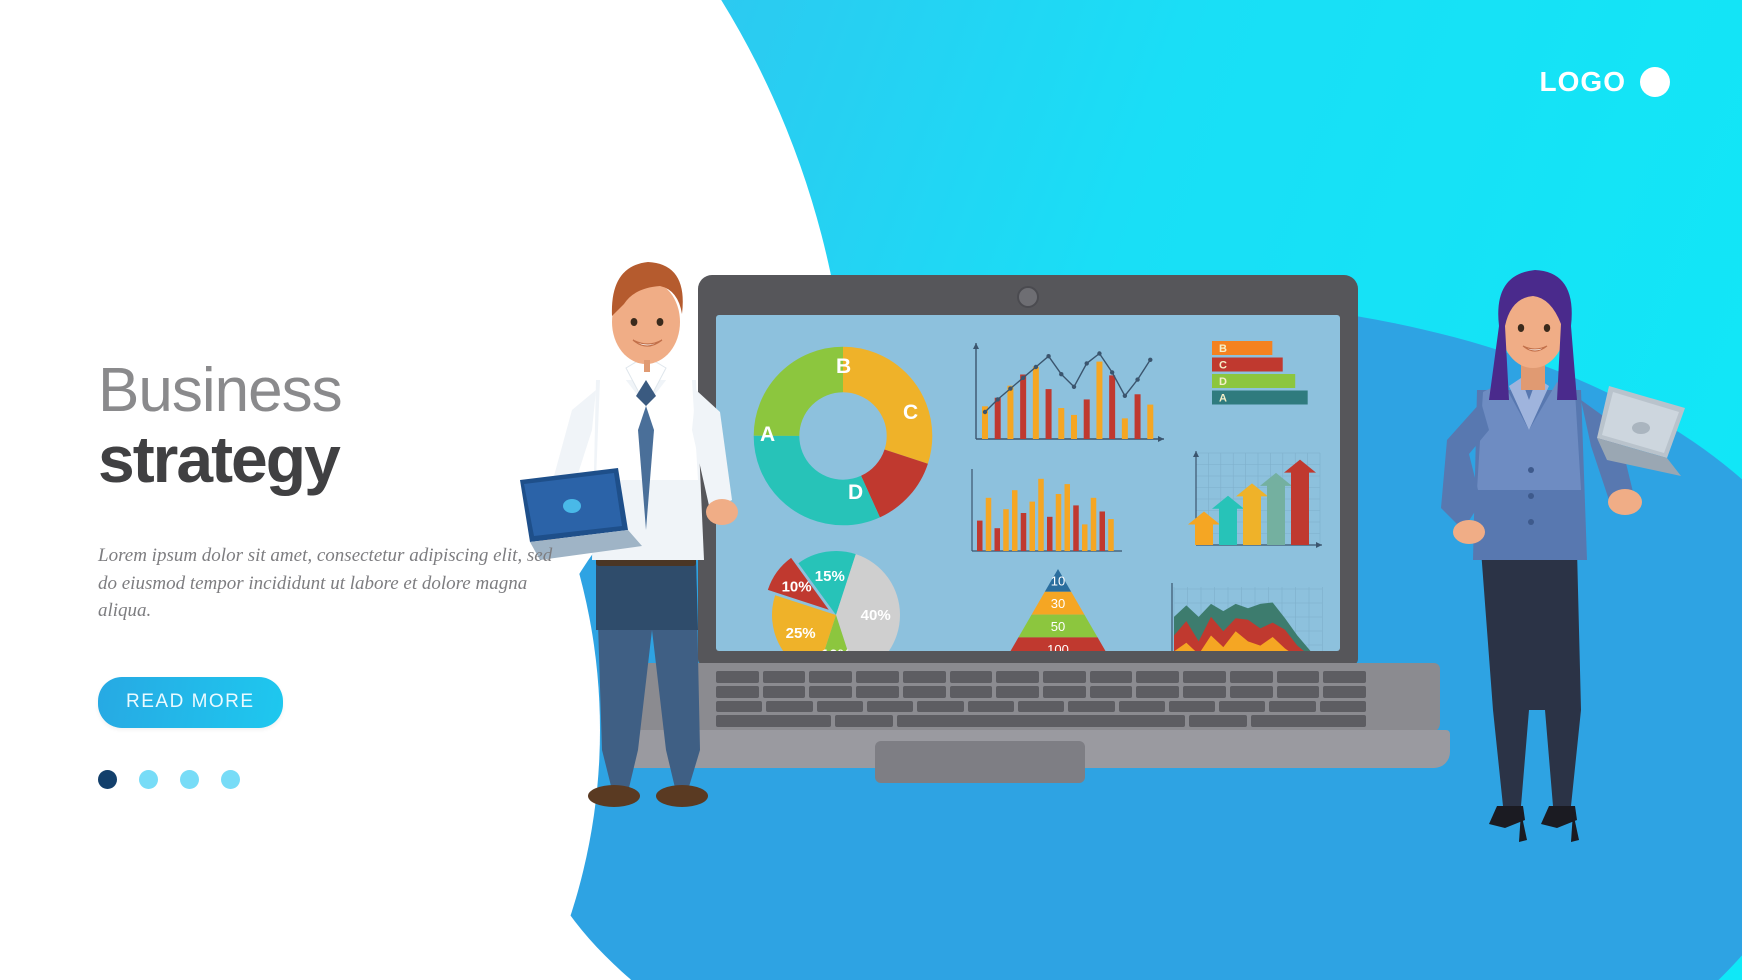  I want to click on svg-text: 100, so click(1058, 646).